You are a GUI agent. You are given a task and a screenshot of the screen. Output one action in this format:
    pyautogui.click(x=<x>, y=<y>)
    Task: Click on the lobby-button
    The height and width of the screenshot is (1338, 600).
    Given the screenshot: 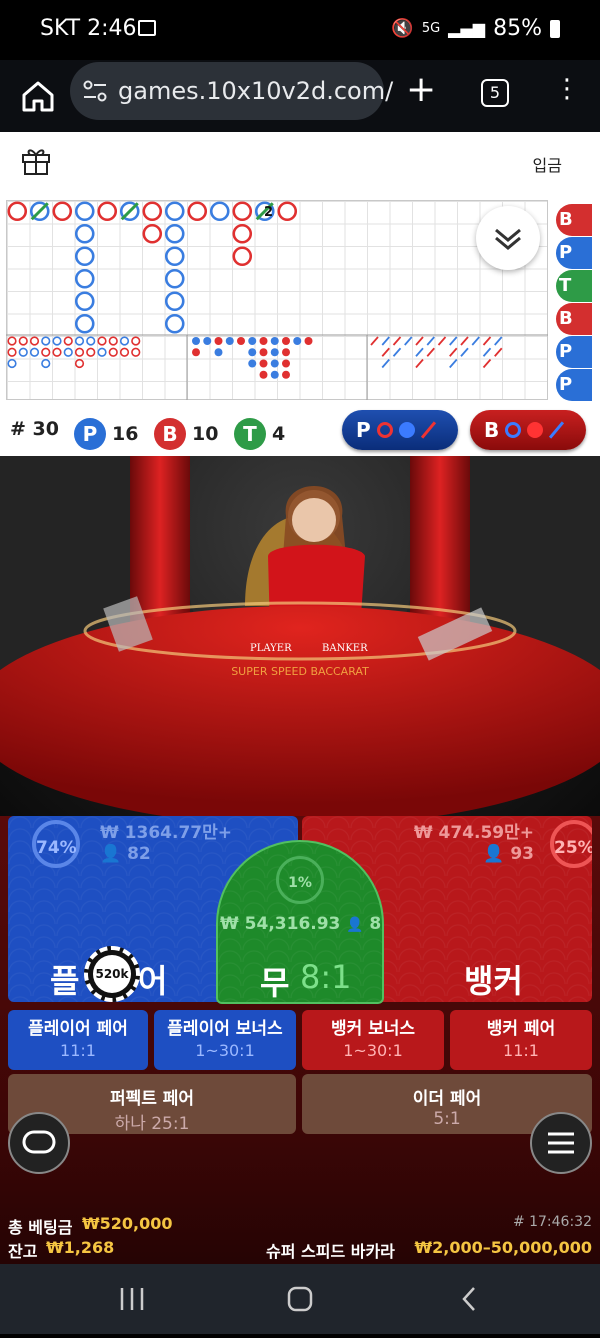 What is the action you would take?
    pyautogui.click(x=39, y=1143)
    